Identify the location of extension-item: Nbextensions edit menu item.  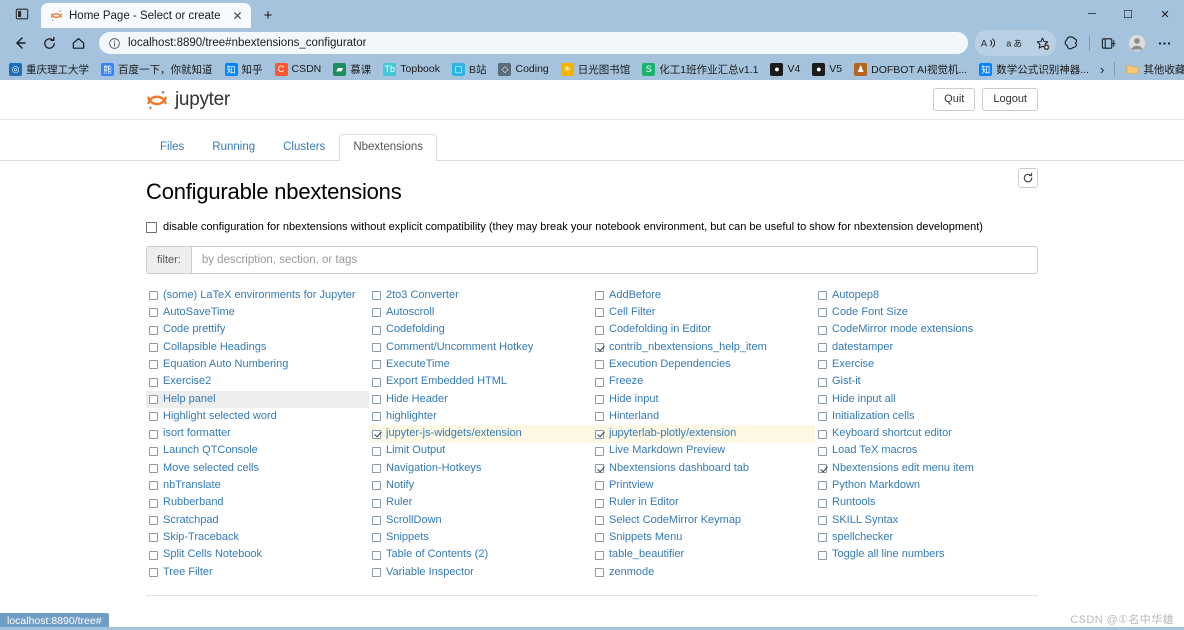
(926, 468).